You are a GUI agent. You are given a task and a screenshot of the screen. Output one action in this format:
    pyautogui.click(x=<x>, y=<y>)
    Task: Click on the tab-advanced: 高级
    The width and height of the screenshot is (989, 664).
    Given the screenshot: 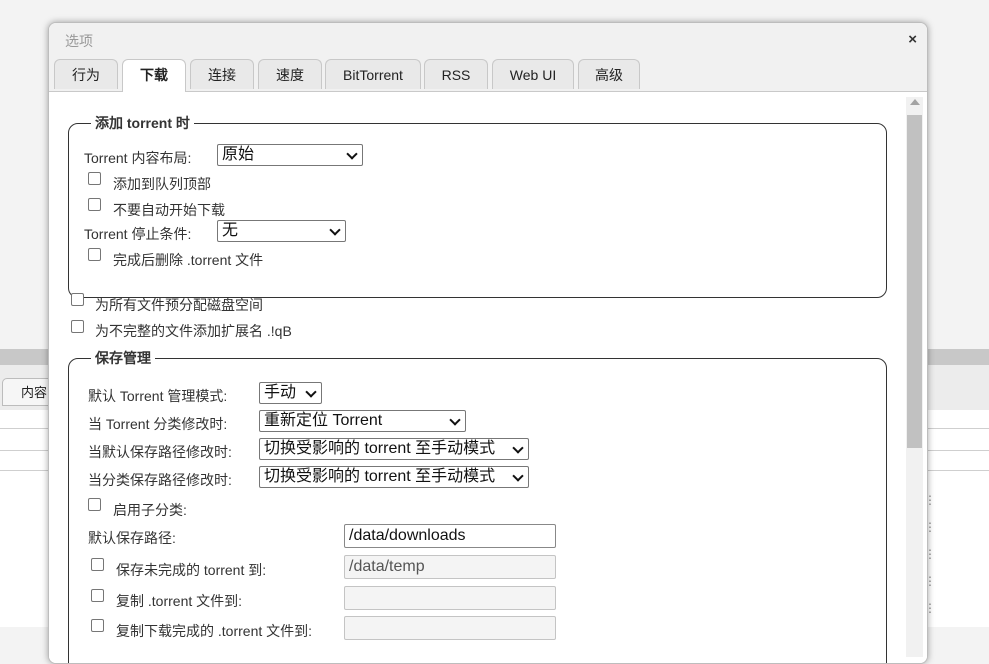 What is the action you would take?
    pyautogui.click(x=609, y=74)
    